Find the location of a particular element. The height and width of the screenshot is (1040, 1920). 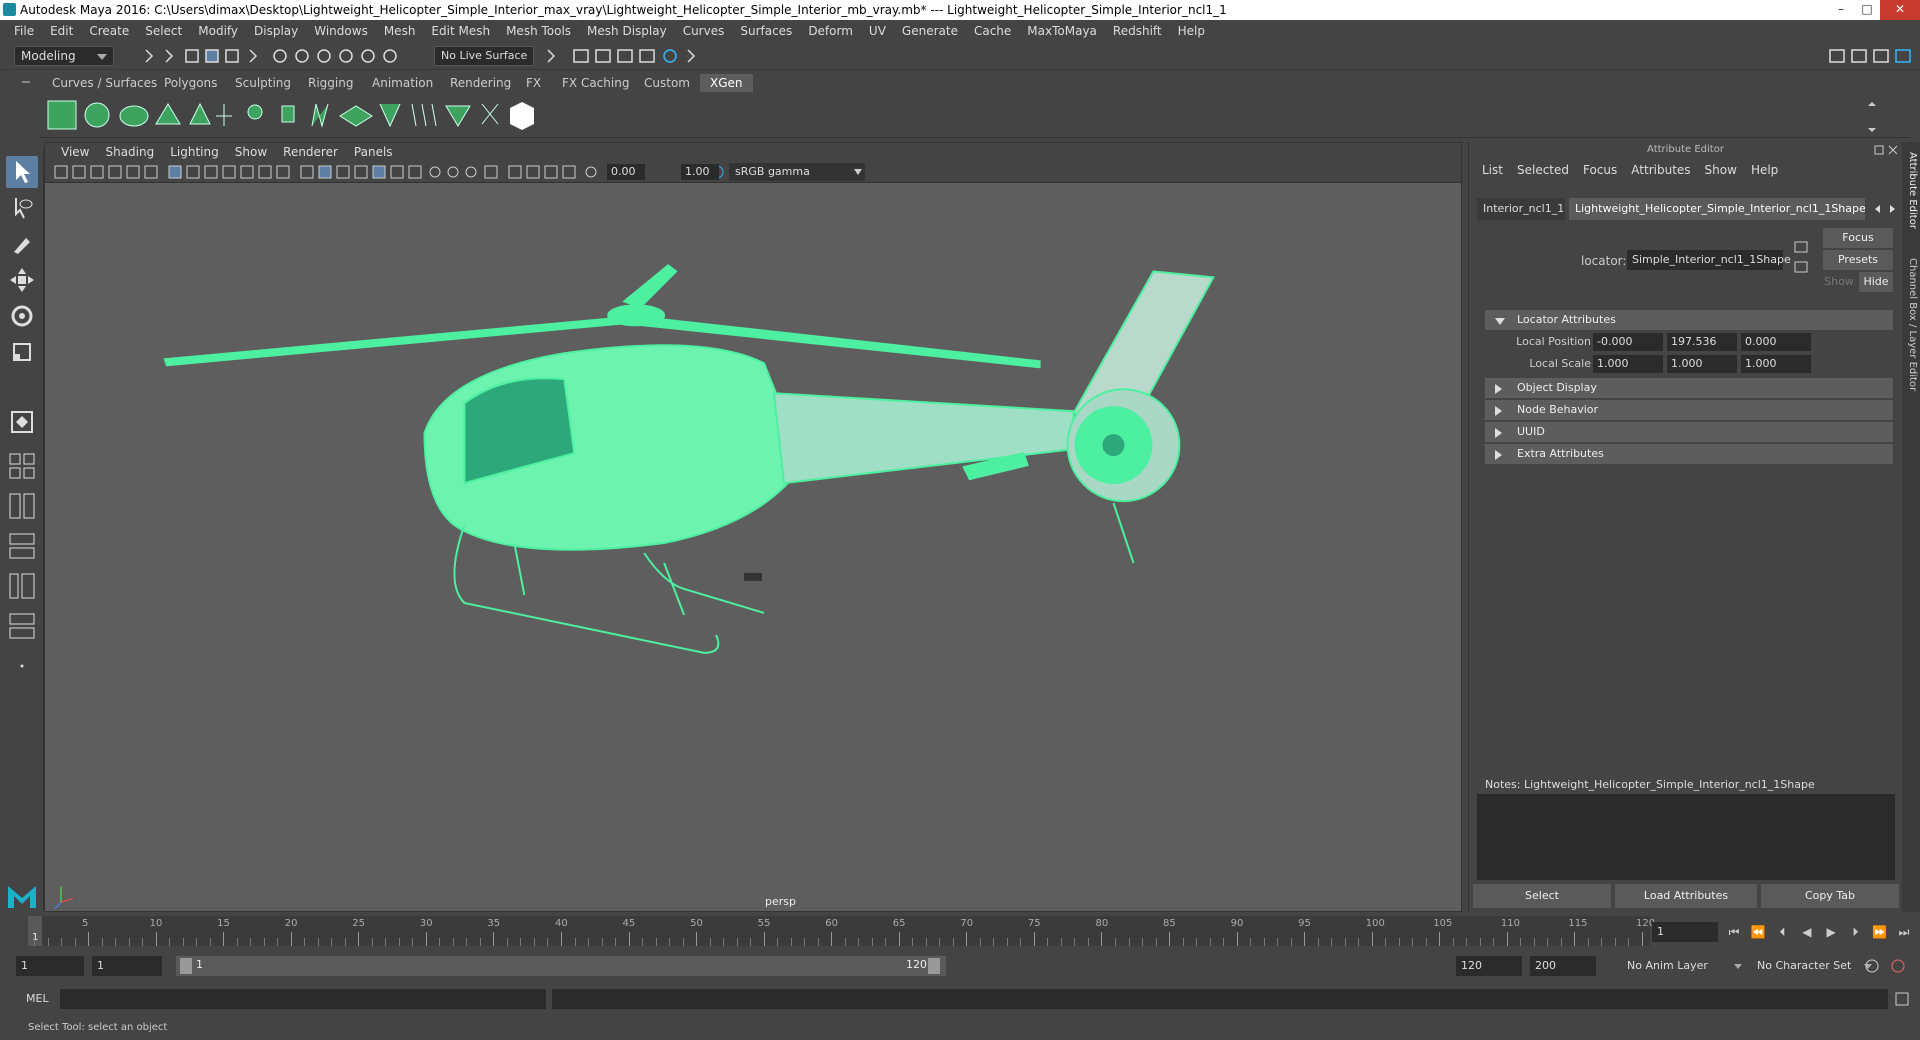

more-layouts-button is located at coordinates (22, 666).